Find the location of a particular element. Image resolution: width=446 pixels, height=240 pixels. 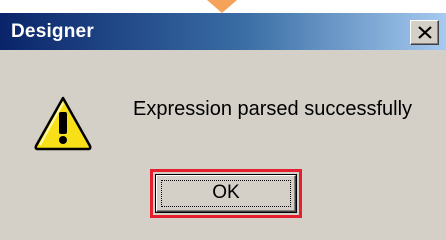

window-title: Designer is located at coordinates (52, 31).